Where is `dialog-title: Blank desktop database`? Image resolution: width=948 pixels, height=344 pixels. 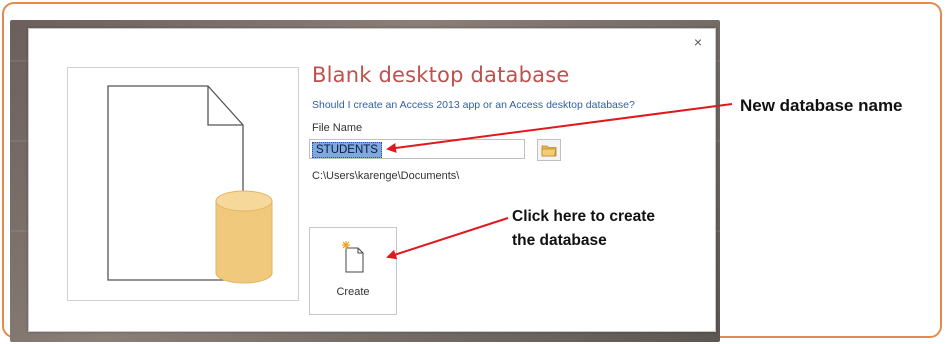
dialog-title: Blank desktop database is located at coordinates (441, 75).